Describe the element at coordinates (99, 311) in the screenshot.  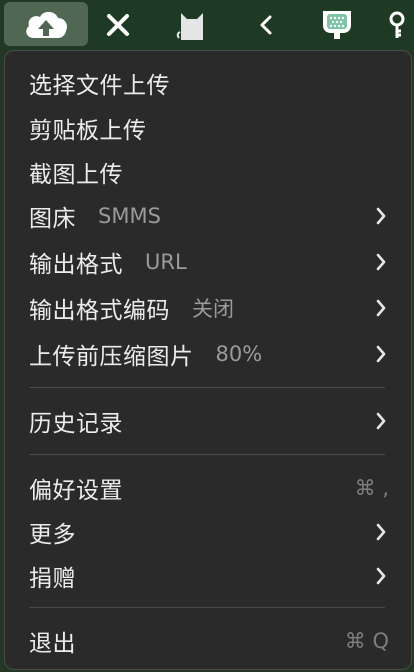
I see `menu-item-label: 输出格式编码` at that location.